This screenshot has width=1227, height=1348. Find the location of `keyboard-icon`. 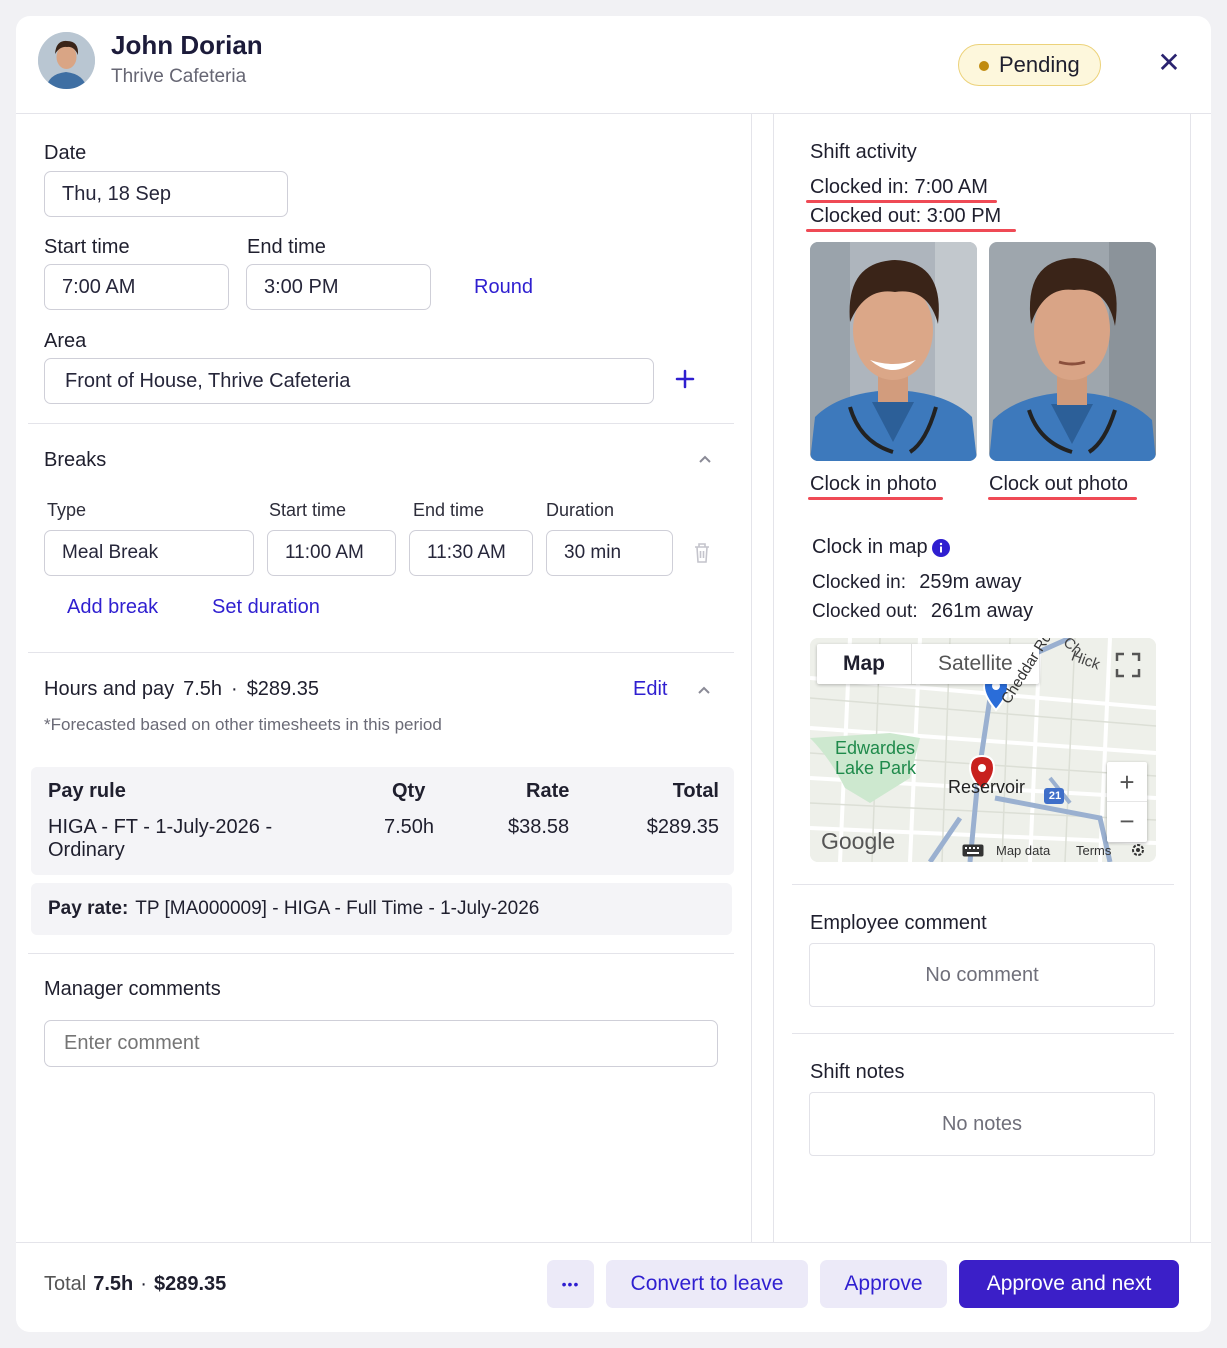

keyboard-icon is located at coordinates (973, 850).